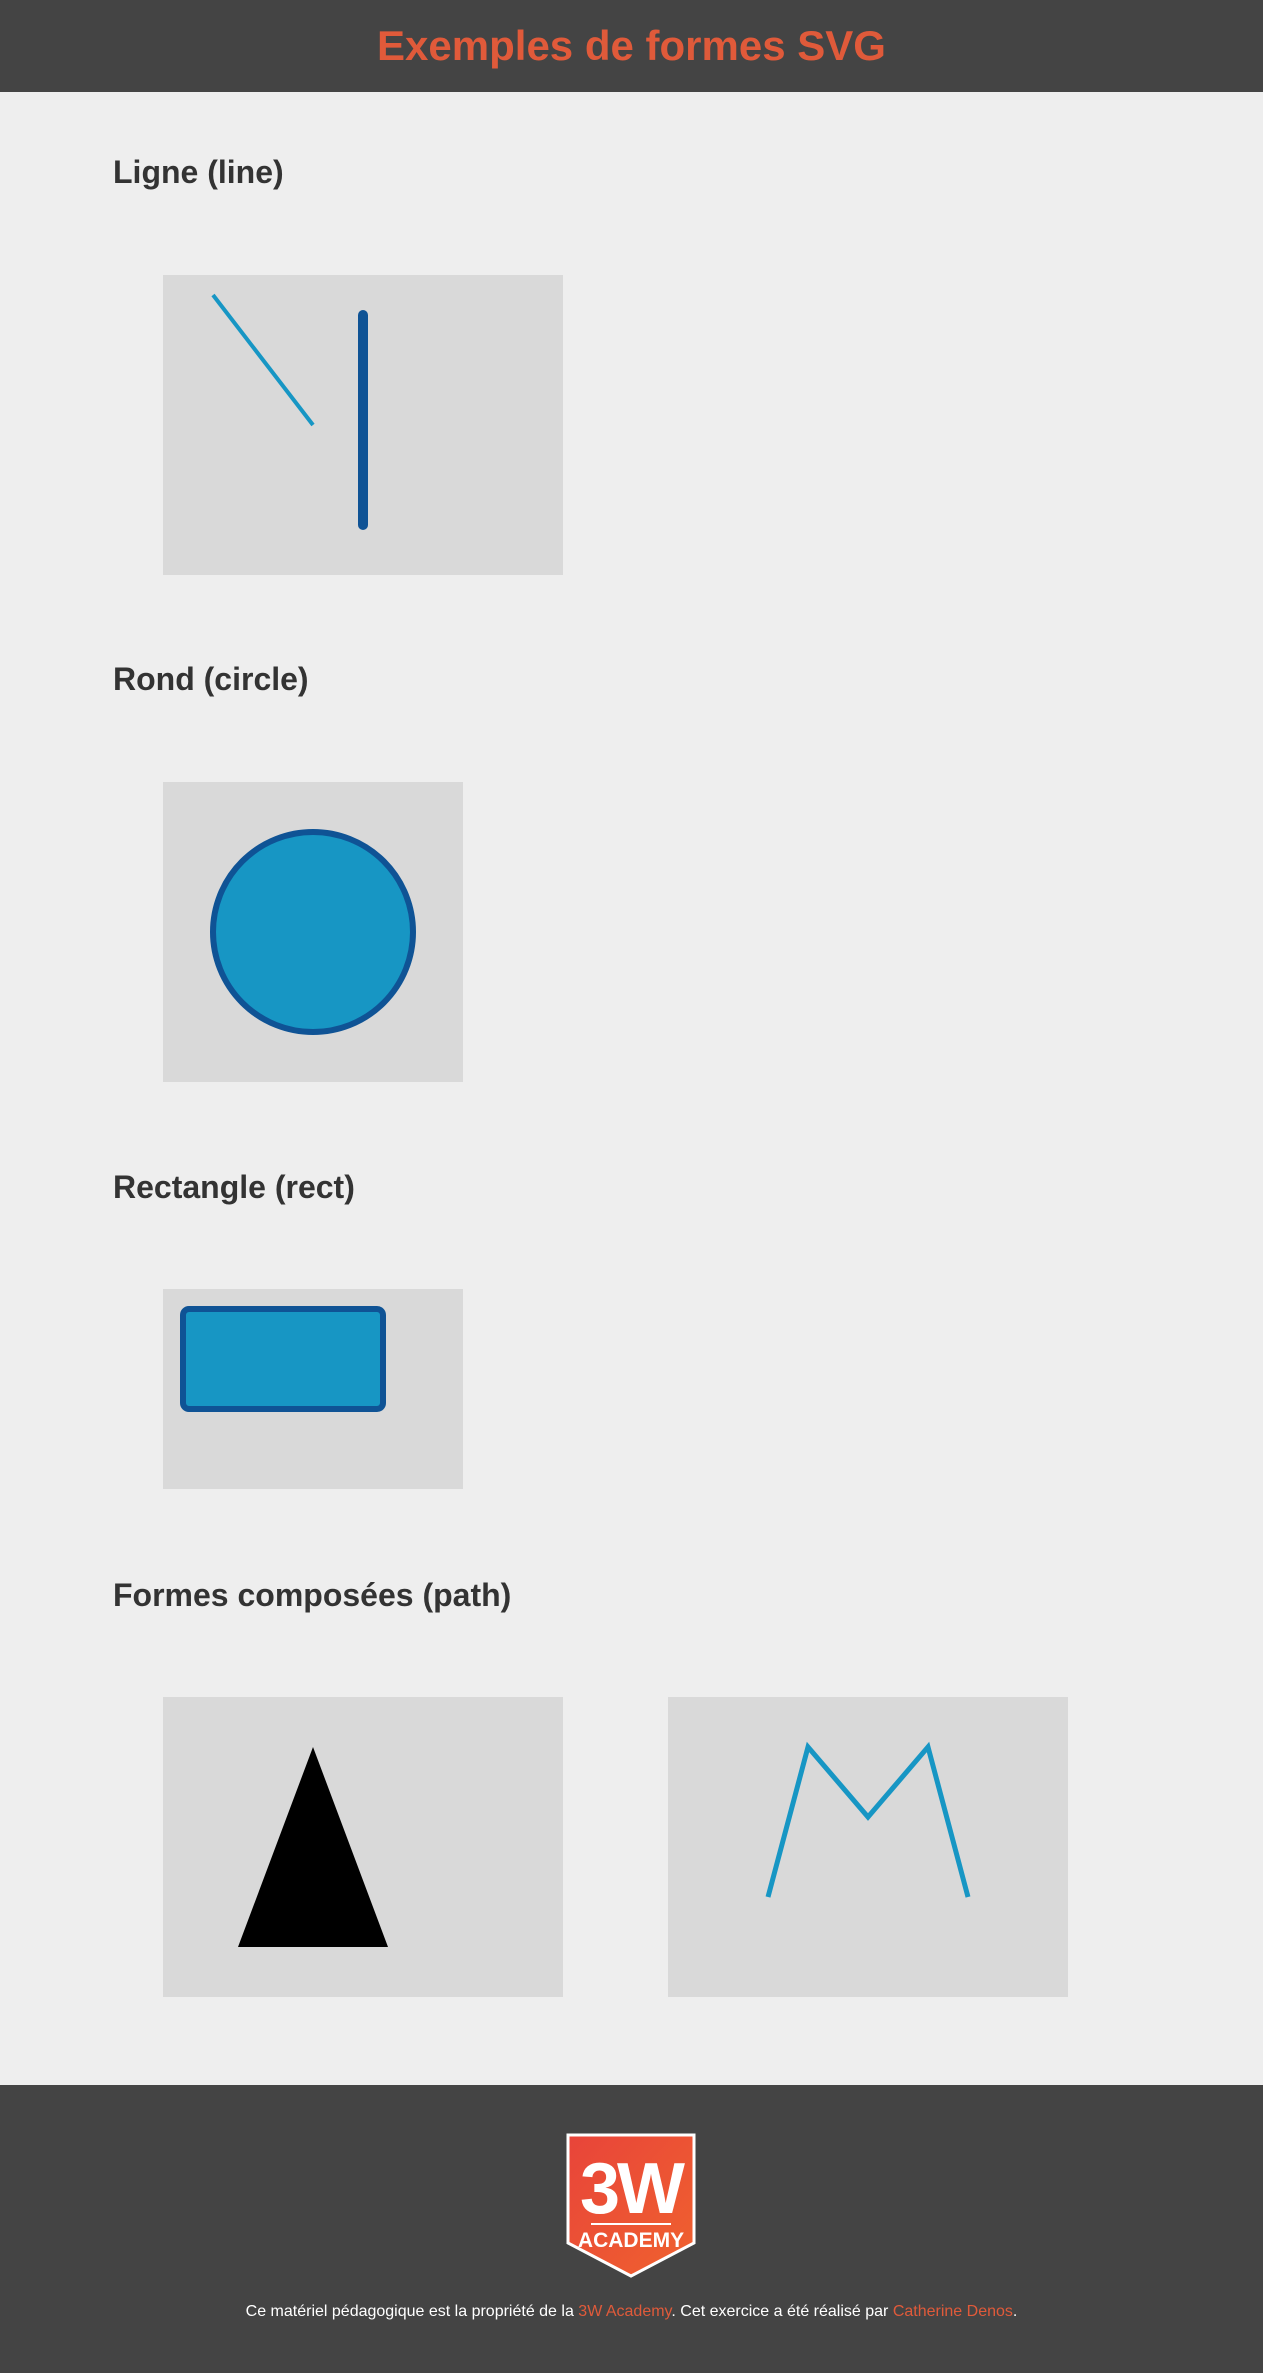 The height and width of the screenshot is (2373, 1263). I want to click on line-example-box, so click(363, 425).